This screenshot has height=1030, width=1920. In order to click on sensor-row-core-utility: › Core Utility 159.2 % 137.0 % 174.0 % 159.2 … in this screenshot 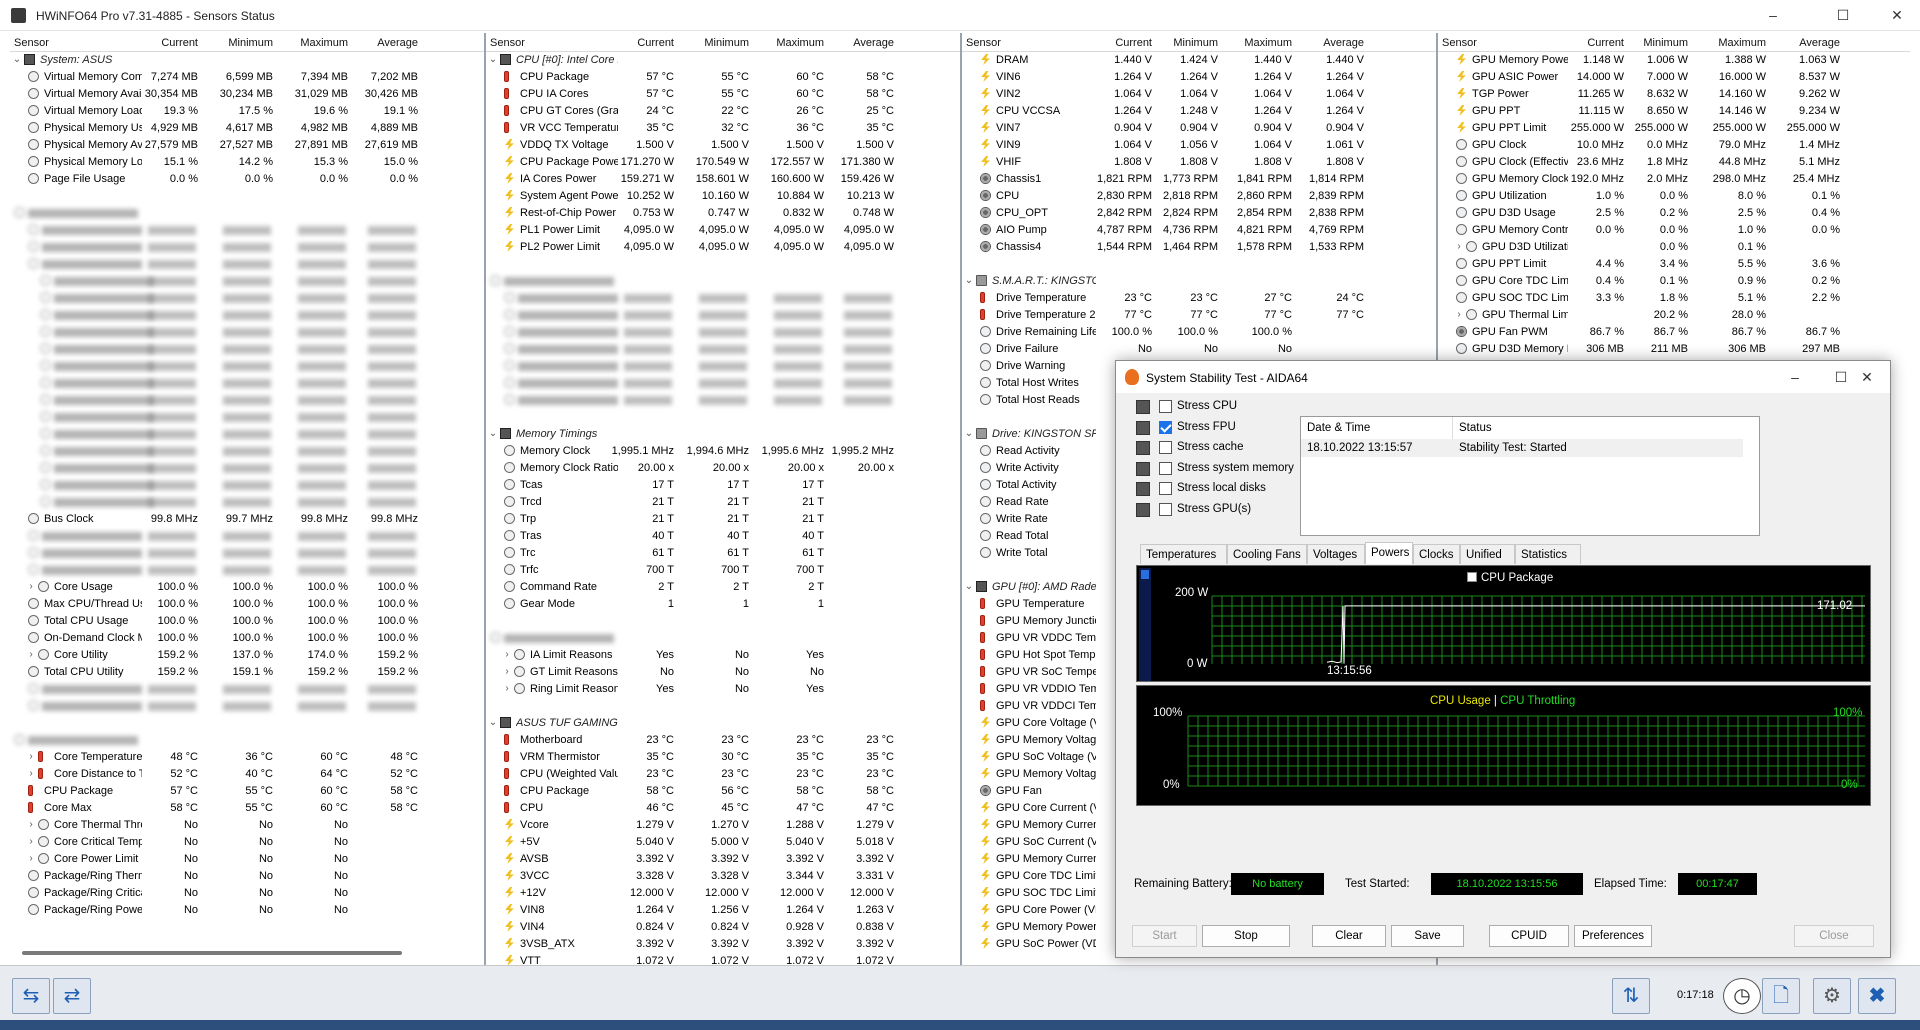, I will do `click(247, 655)`.